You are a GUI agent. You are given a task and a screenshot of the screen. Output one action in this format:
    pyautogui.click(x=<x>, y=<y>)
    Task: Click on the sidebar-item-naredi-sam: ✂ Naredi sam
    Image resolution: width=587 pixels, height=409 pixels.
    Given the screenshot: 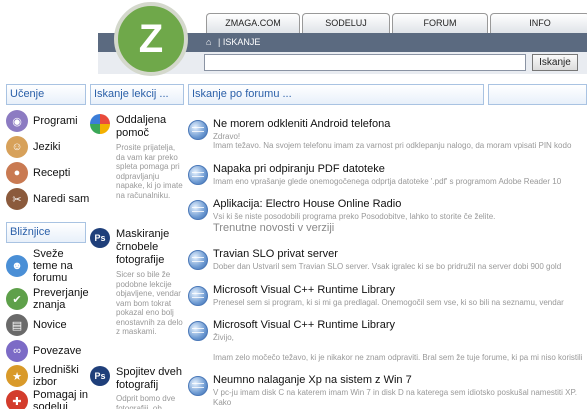 What is the action you would take?
    pyautogui.click(x=47, y=199)
    